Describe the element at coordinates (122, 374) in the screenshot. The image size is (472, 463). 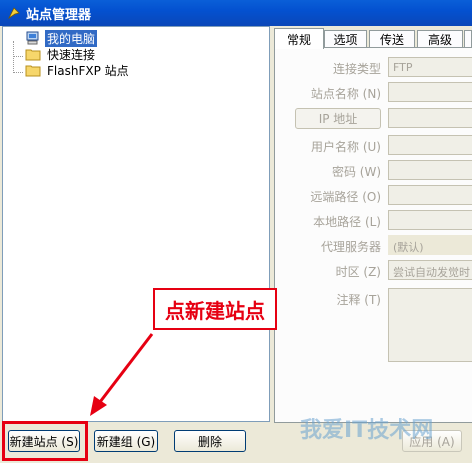
I see `callout-arrow` at that location.